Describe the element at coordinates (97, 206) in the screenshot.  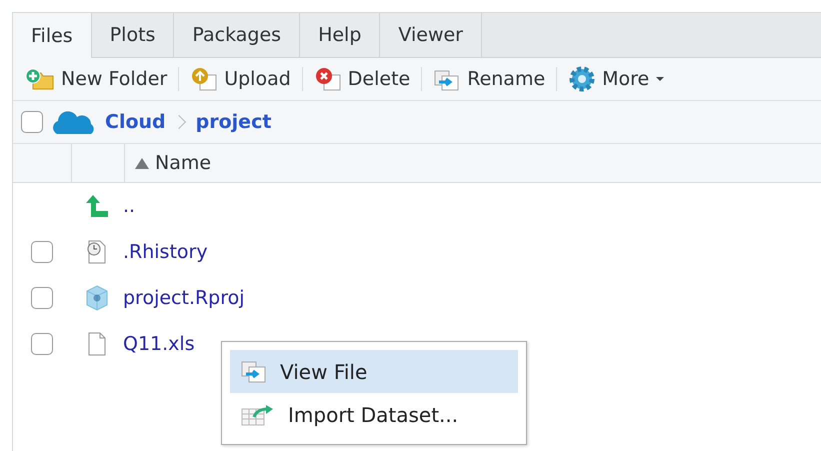
I see `up-arrow-icon` at that location.